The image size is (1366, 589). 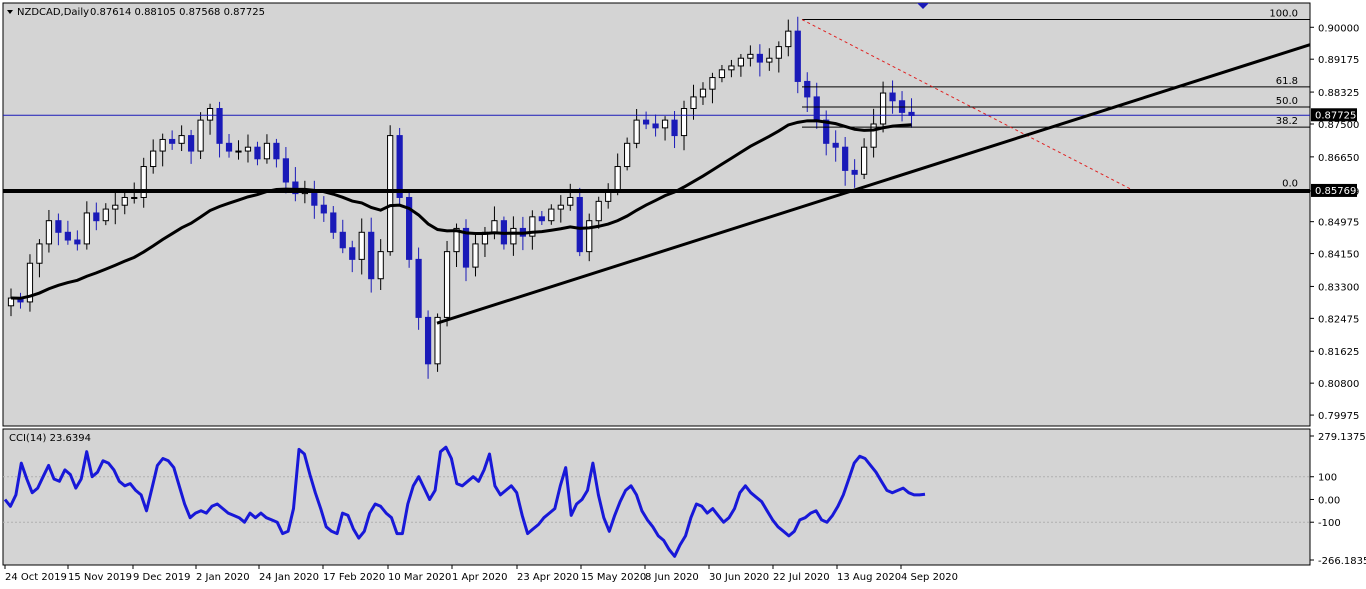 What do you see at coordinates (289, 577) in the screenshot?
I see `date-tick-label: 24 Jan 2020` at bounding box center [289, 577].